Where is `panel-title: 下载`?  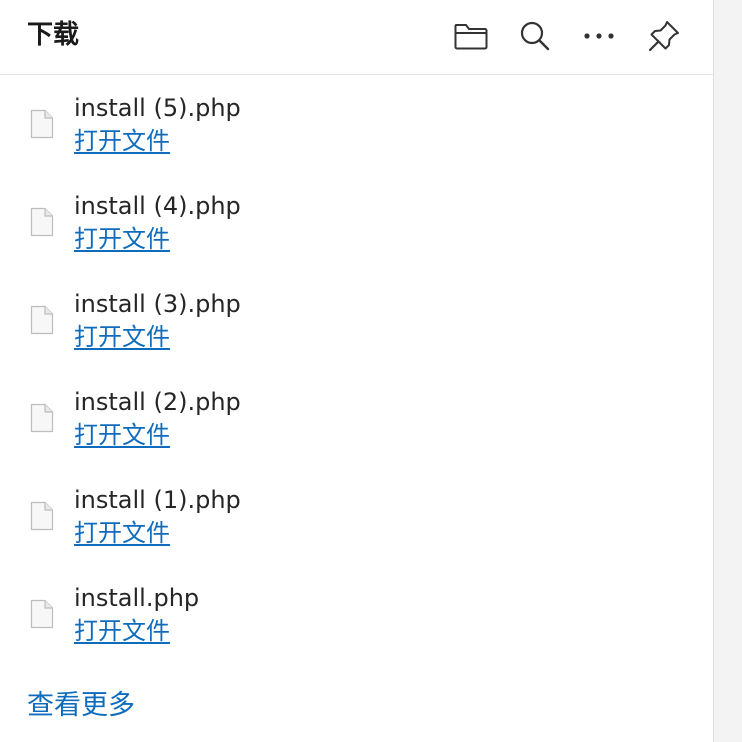 panel-title: 下载 is located at coordinates (53, 35).